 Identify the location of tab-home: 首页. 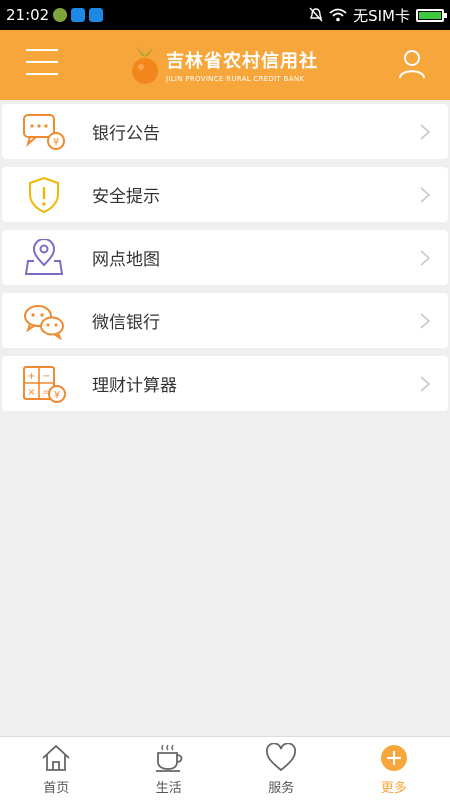
(56, 768).